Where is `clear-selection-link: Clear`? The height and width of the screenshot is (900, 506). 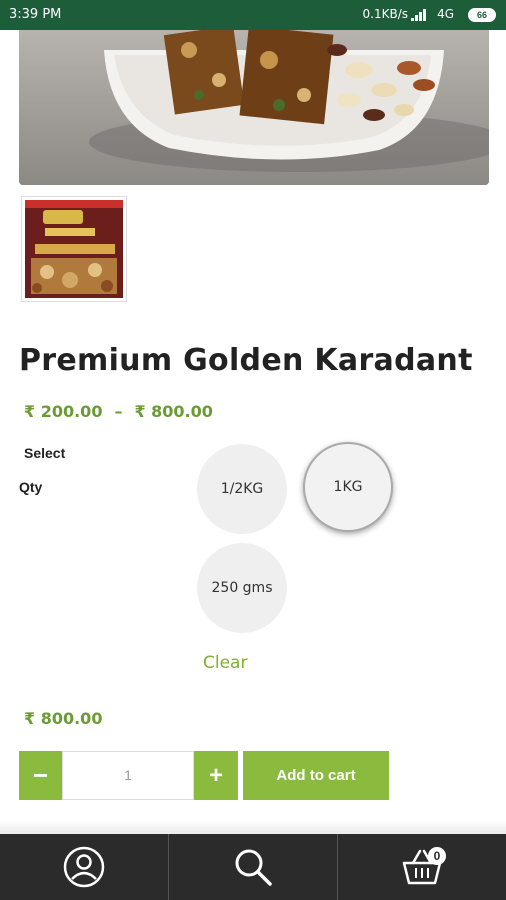 clear-selection-link: Clear is located at coordinates (225, 663).